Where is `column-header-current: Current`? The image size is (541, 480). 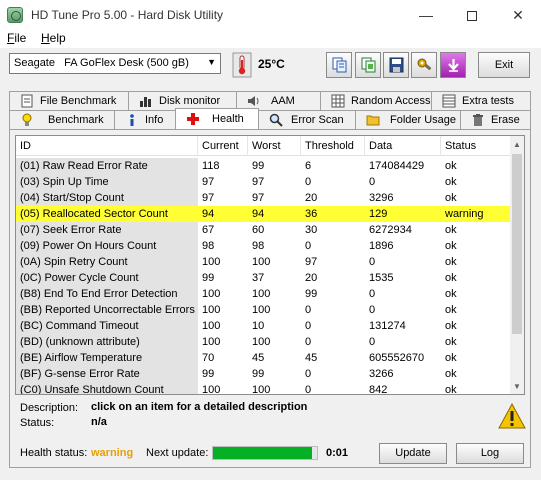
column-header-current: Current is located at coordinates (223, 146).